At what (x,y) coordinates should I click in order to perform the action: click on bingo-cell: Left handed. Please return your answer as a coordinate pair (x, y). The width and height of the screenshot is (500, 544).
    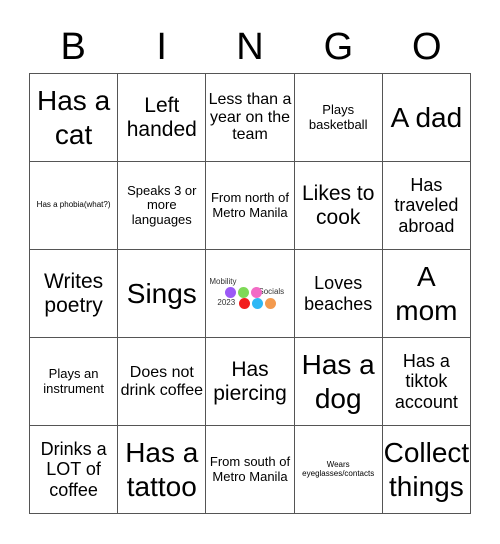
    Looking at the image, I should click on (162, 118).